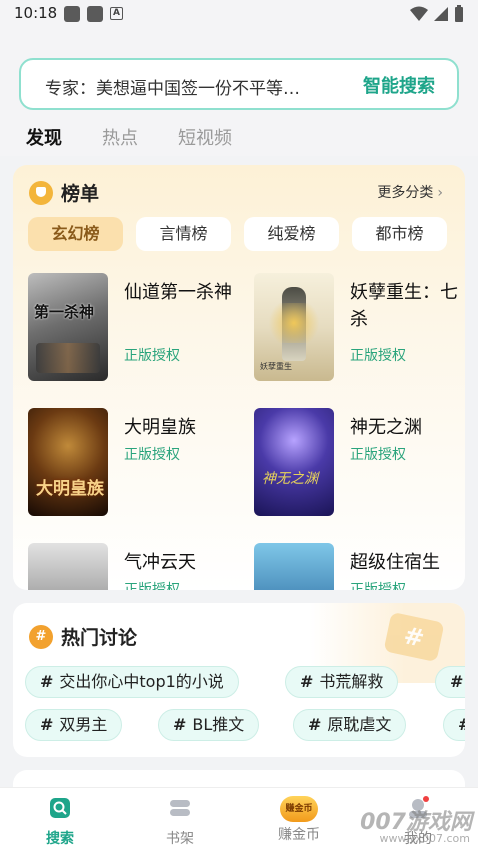  I want to click on nav-bookshelf: 书架, so click(180, 822).